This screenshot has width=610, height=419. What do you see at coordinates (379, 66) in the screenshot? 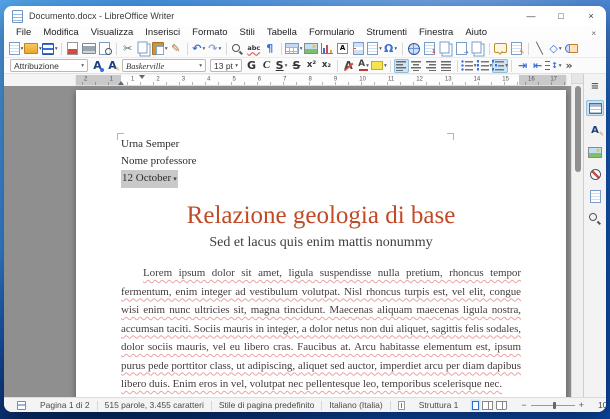
I see `highlight-color-button: ▾` at bounding box center [379, 66].